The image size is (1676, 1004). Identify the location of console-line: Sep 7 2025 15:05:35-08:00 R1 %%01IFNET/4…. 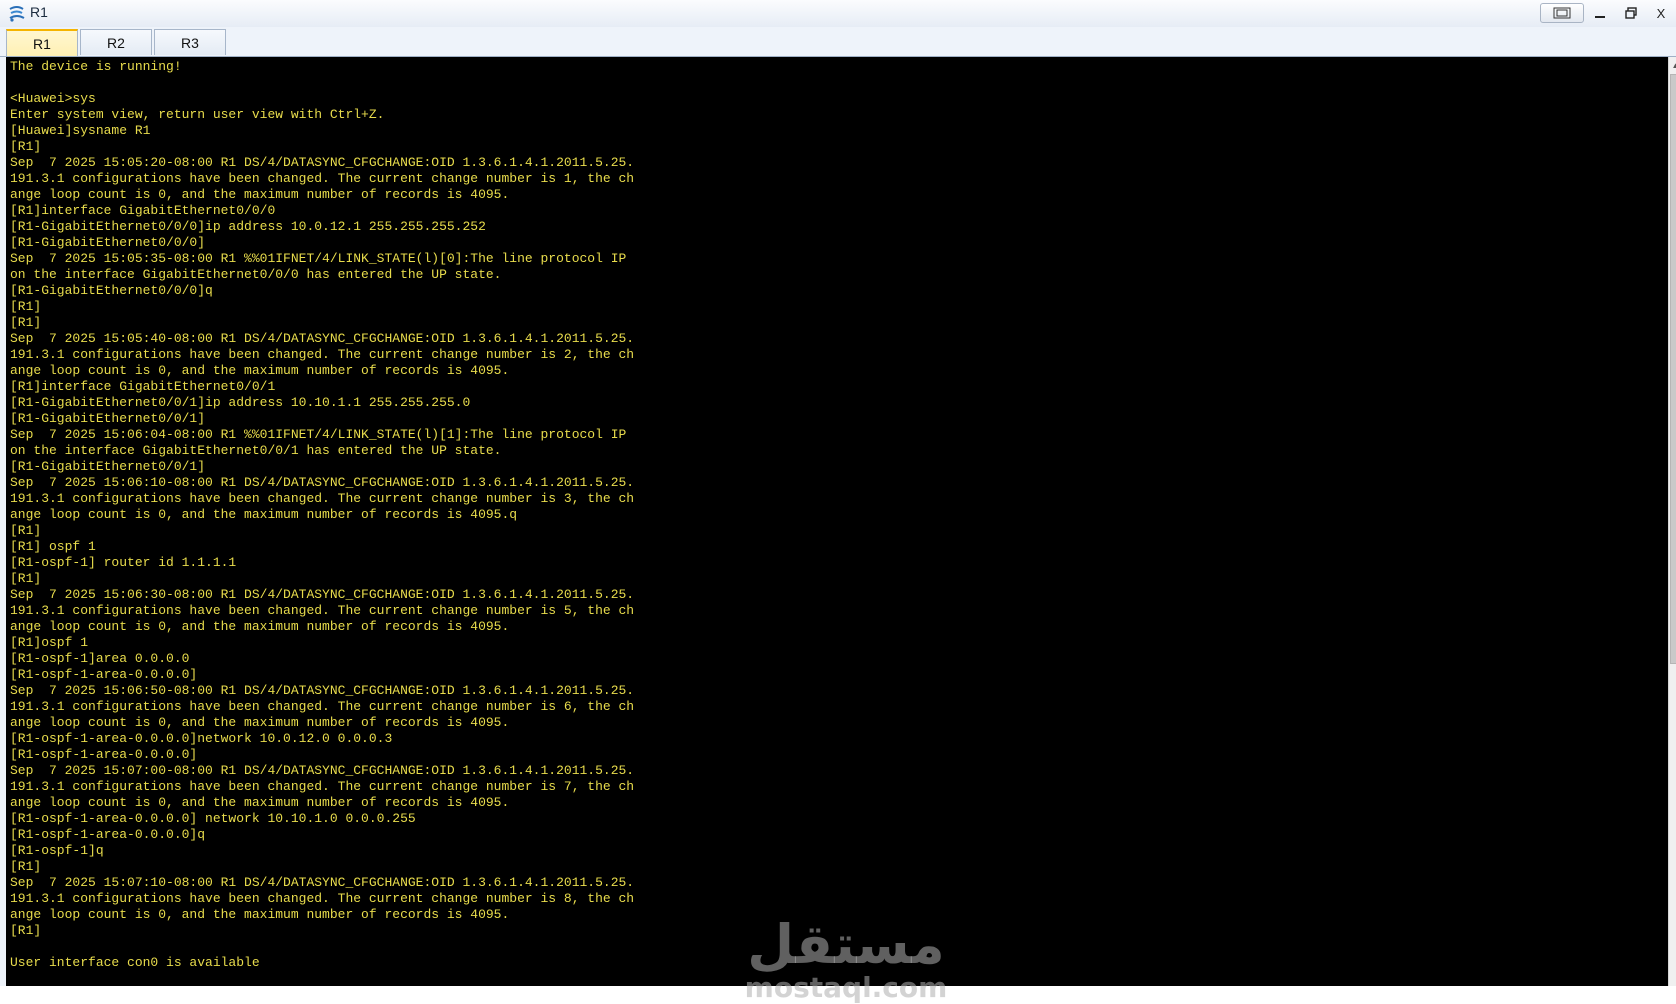
(318, 258).